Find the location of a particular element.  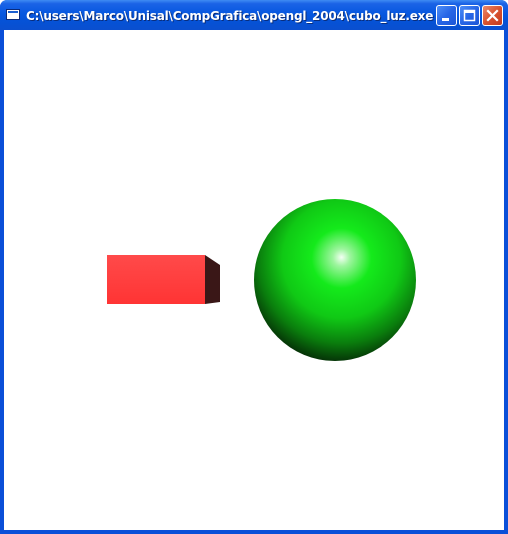

green-sphere is located at coordinates (335, 280).